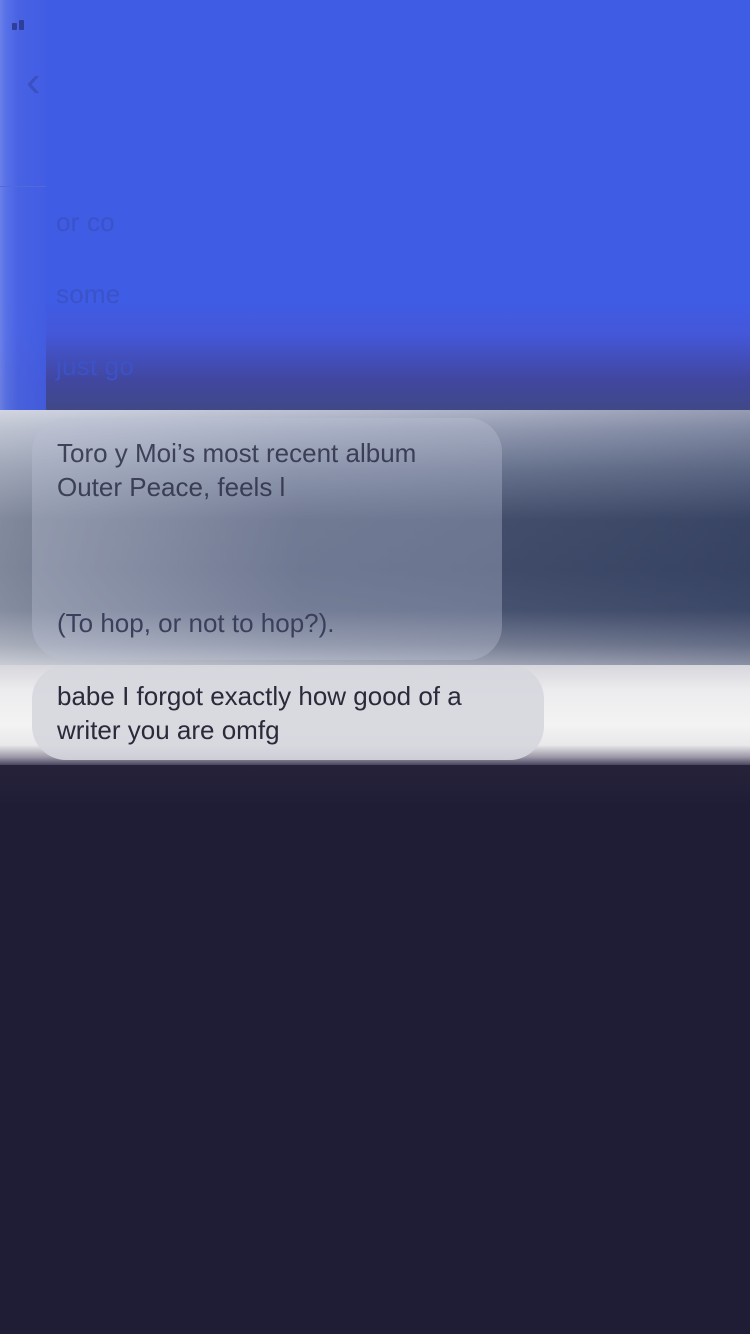 This screenshot has height=1334, width=750. I want to click on signal-bars-icon, so click(21, 24).